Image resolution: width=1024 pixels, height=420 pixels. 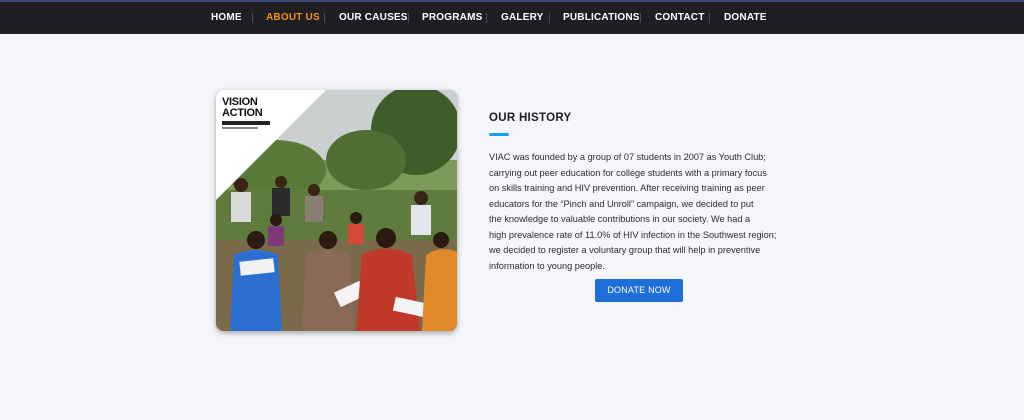 I want to click on title-underline, so click(x=499, y=134).